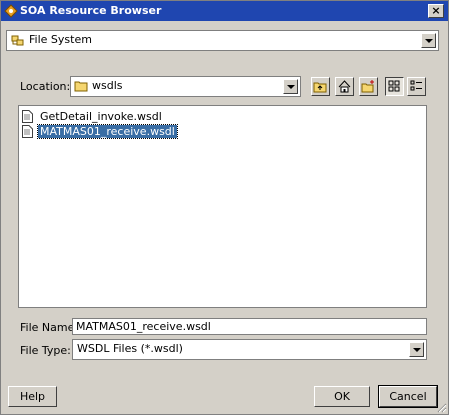 This screenshot has height=415, width=449. Describe the element at coordinates (81, 86) in the screenshot. I see `folder-icon` at that location.